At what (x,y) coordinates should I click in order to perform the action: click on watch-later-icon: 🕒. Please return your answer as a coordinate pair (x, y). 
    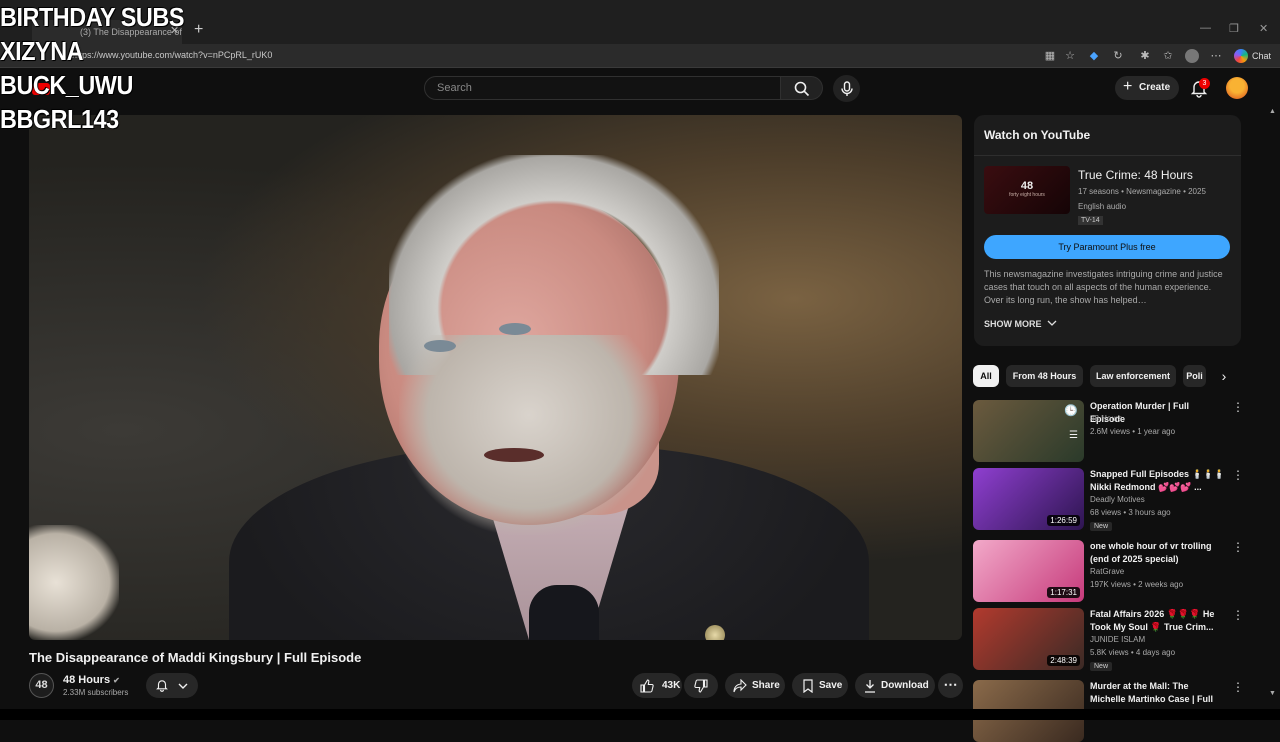
    Looking at the image, I should click on (1071, 410).